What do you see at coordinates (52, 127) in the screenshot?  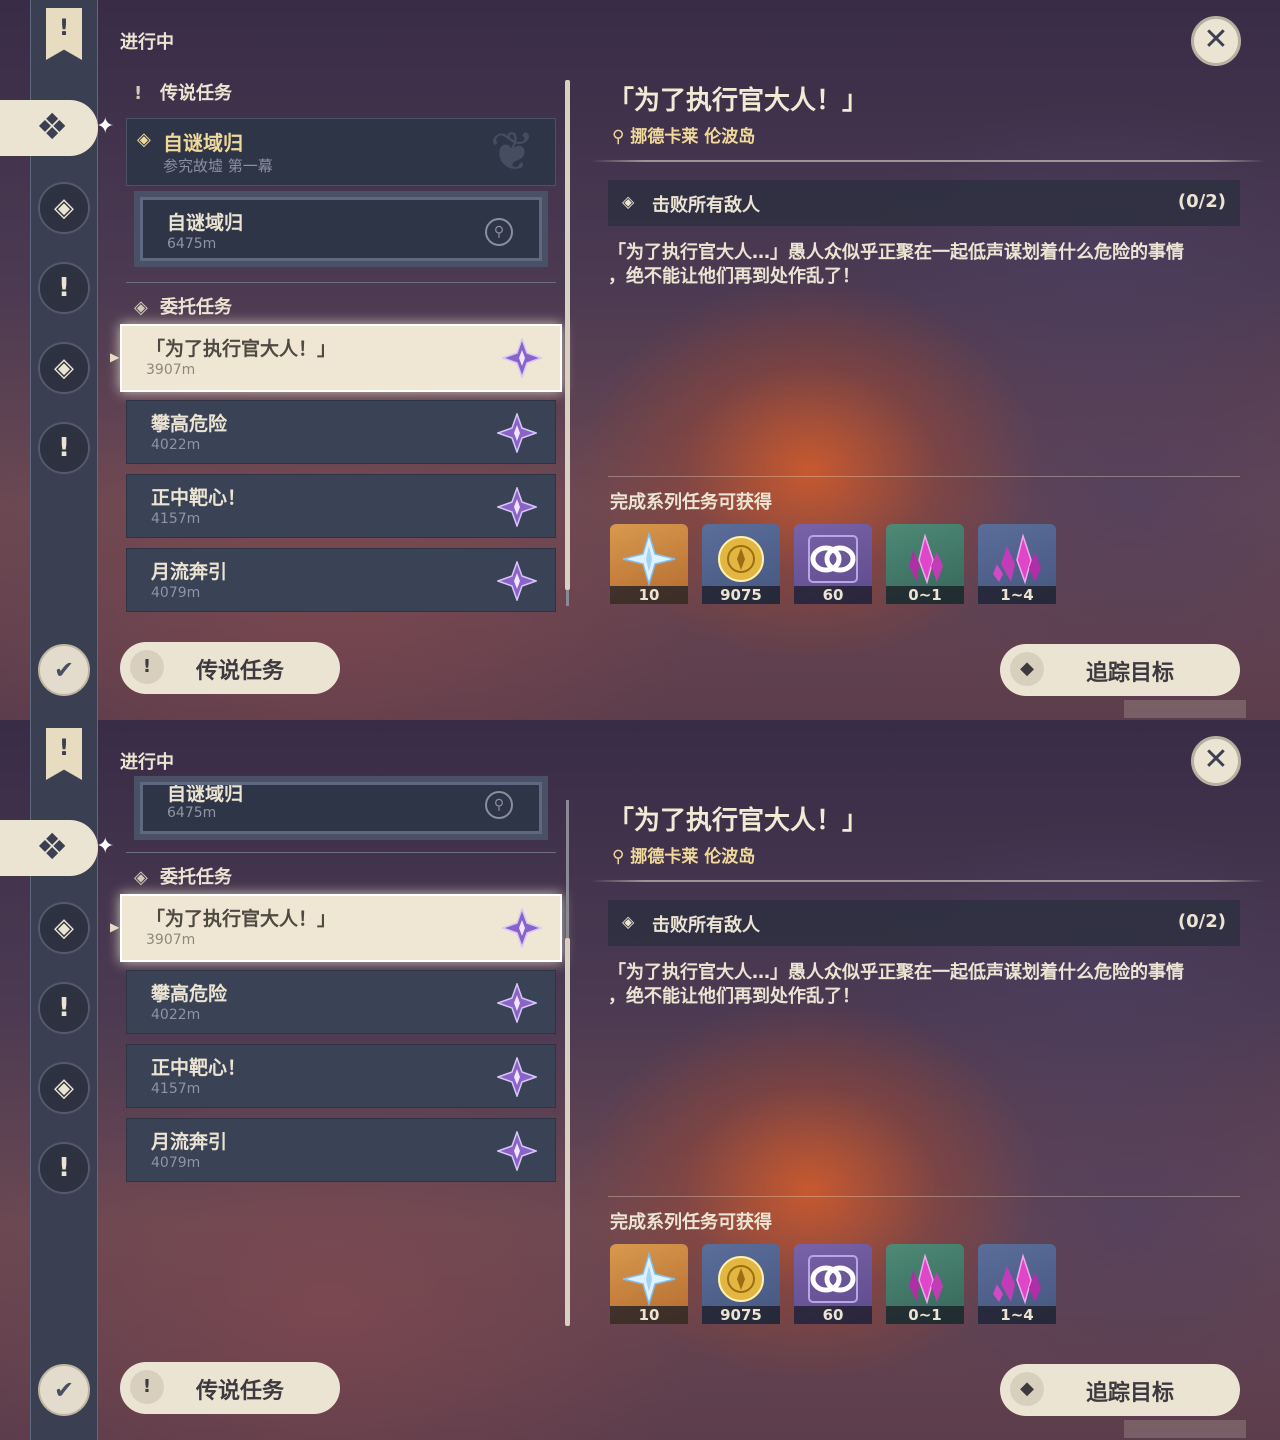 I see `all-quests-icon: ❖` at bounding box center [52, 127].